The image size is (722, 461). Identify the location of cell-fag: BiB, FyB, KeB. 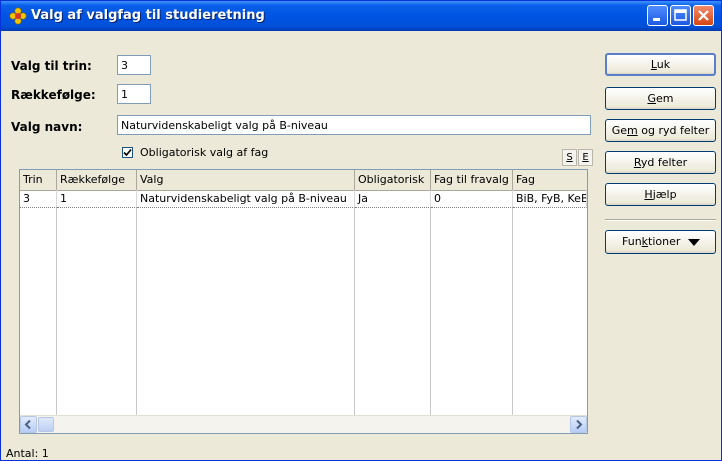
(550, 199).